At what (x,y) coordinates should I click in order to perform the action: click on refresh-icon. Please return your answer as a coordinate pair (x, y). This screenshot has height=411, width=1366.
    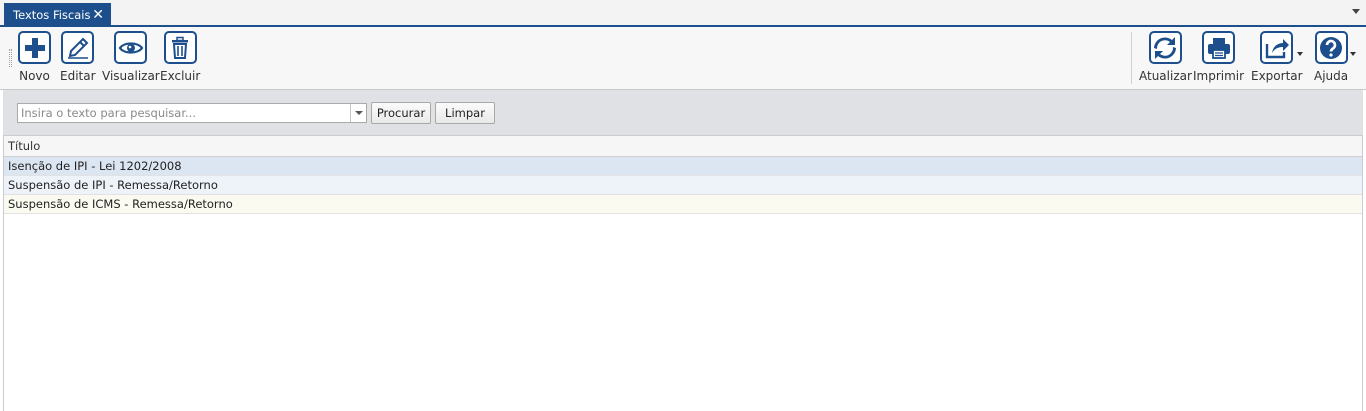
    Looking at the image, I should click on (1165, 47).